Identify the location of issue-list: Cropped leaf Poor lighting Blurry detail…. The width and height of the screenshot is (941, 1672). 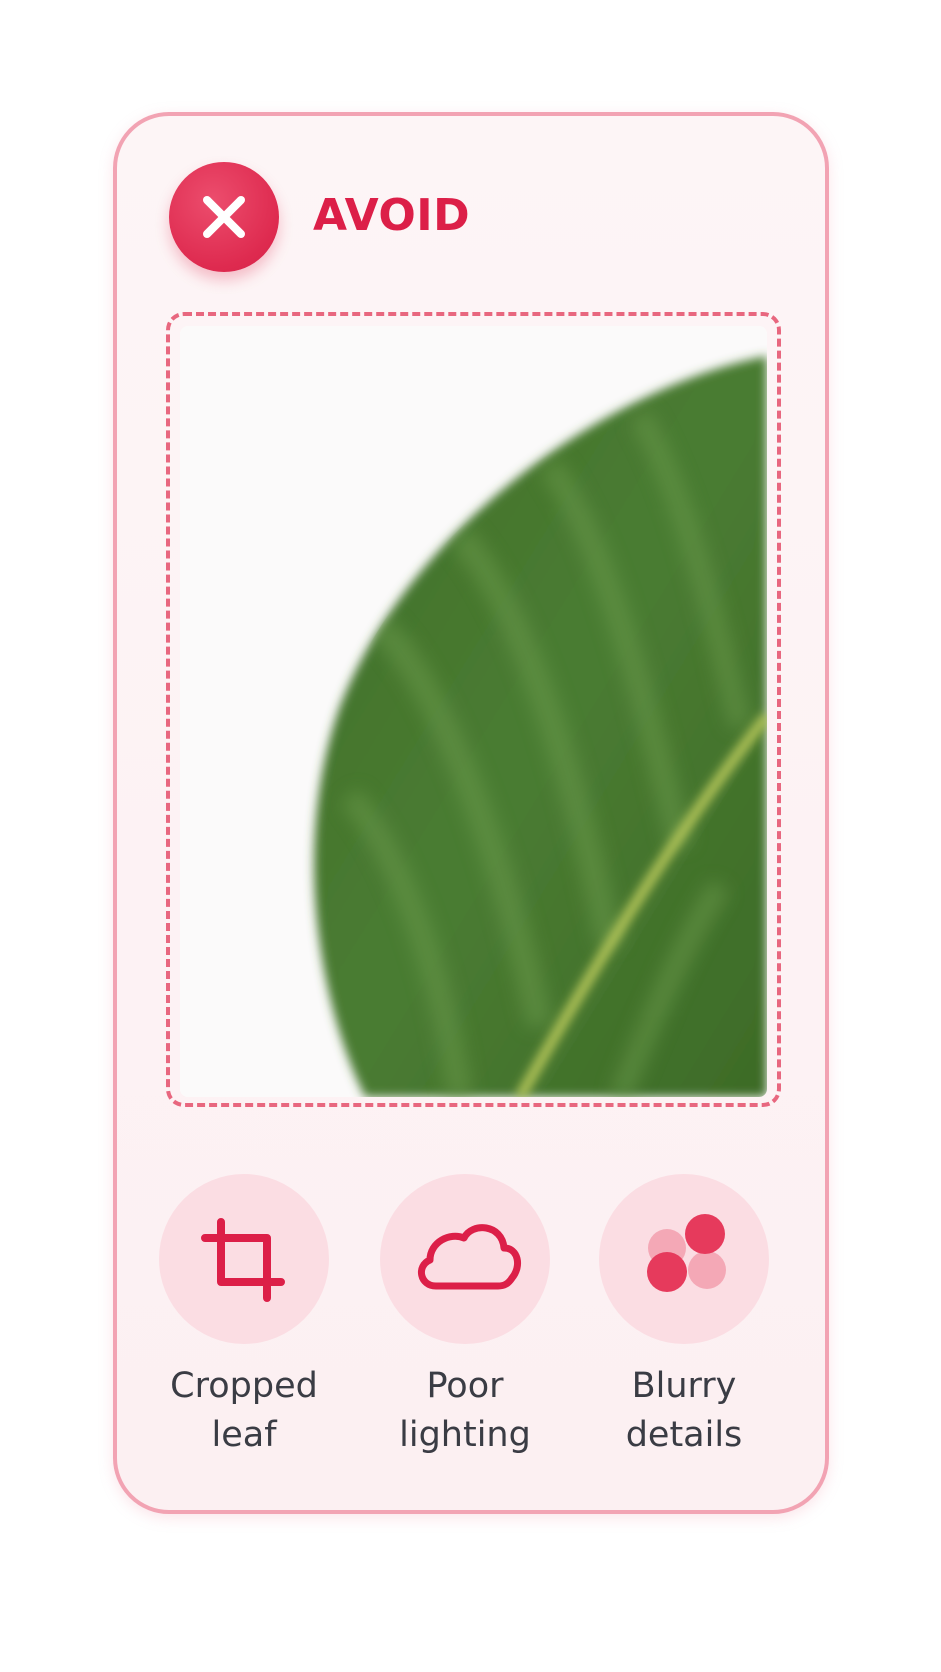
(475, 1324).